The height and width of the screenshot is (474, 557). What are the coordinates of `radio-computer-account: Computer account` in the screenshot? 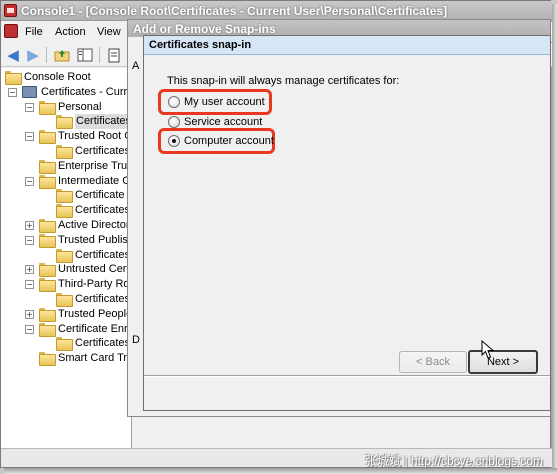 It's located at (221, 141).